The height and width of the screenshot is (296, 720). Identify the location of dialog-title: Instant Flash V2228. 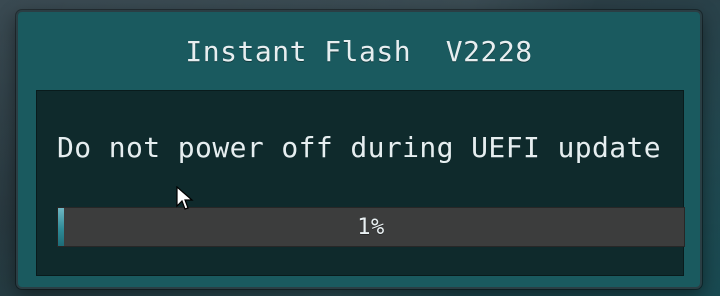
(359, 51).